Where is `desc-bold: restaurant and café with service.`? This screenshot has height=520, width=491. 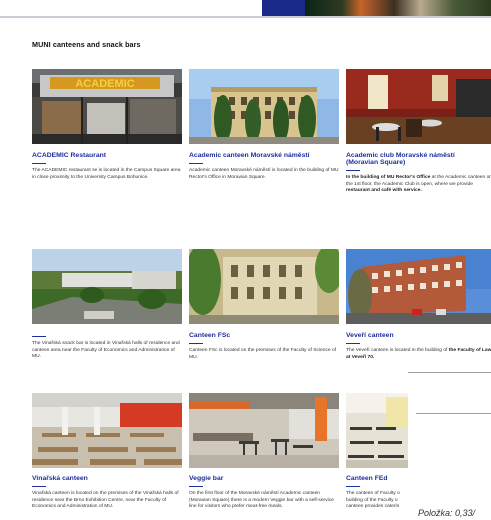 desc-bold: restaurant and café with service. is located at coordinates (384, 191).